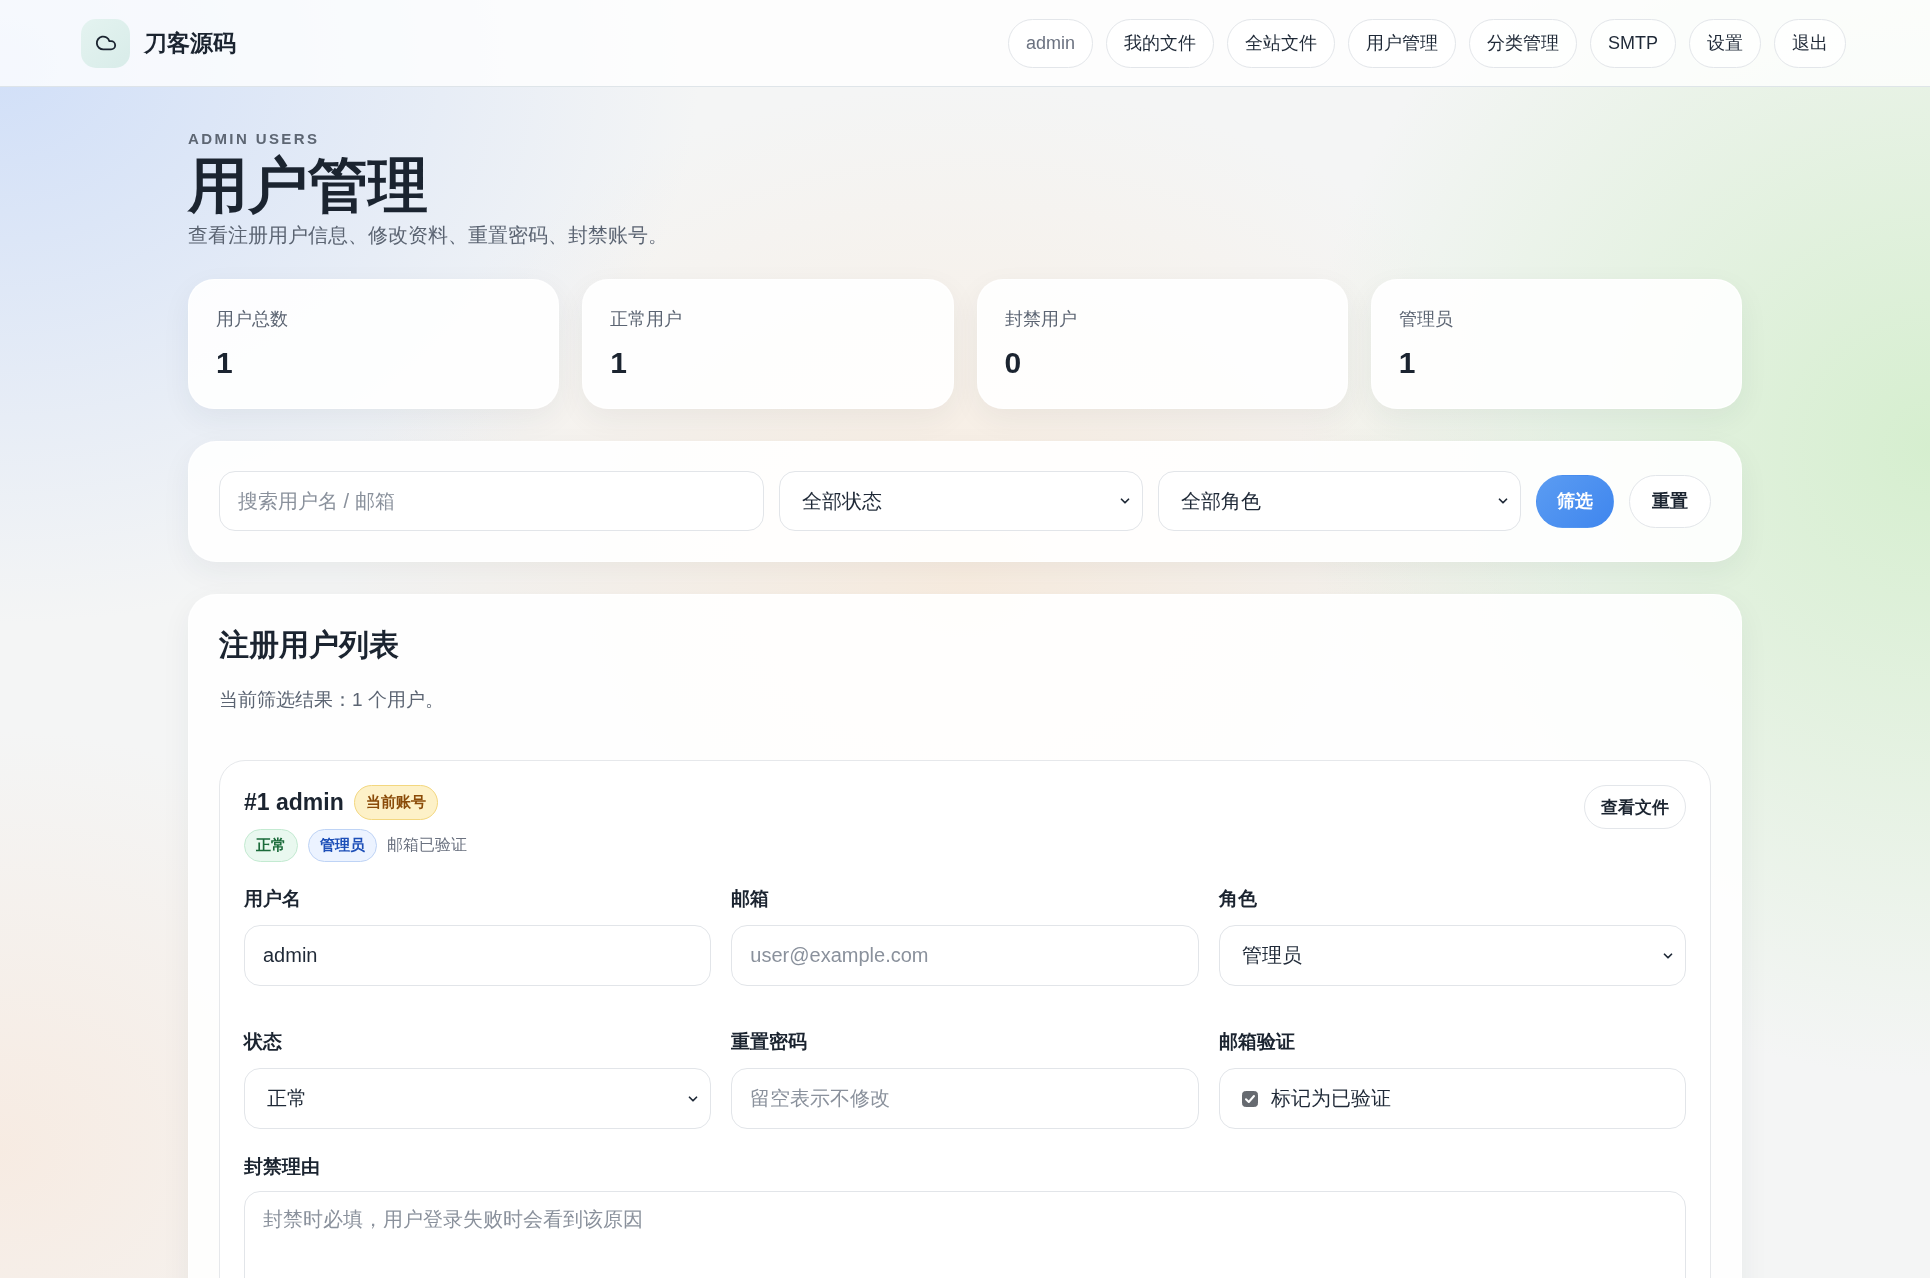 This screenshot has width=1930, height=1278. Describe the element at coordinates (252, 319) in the screenshot. I see `stat-label: 用户总数` at that location.